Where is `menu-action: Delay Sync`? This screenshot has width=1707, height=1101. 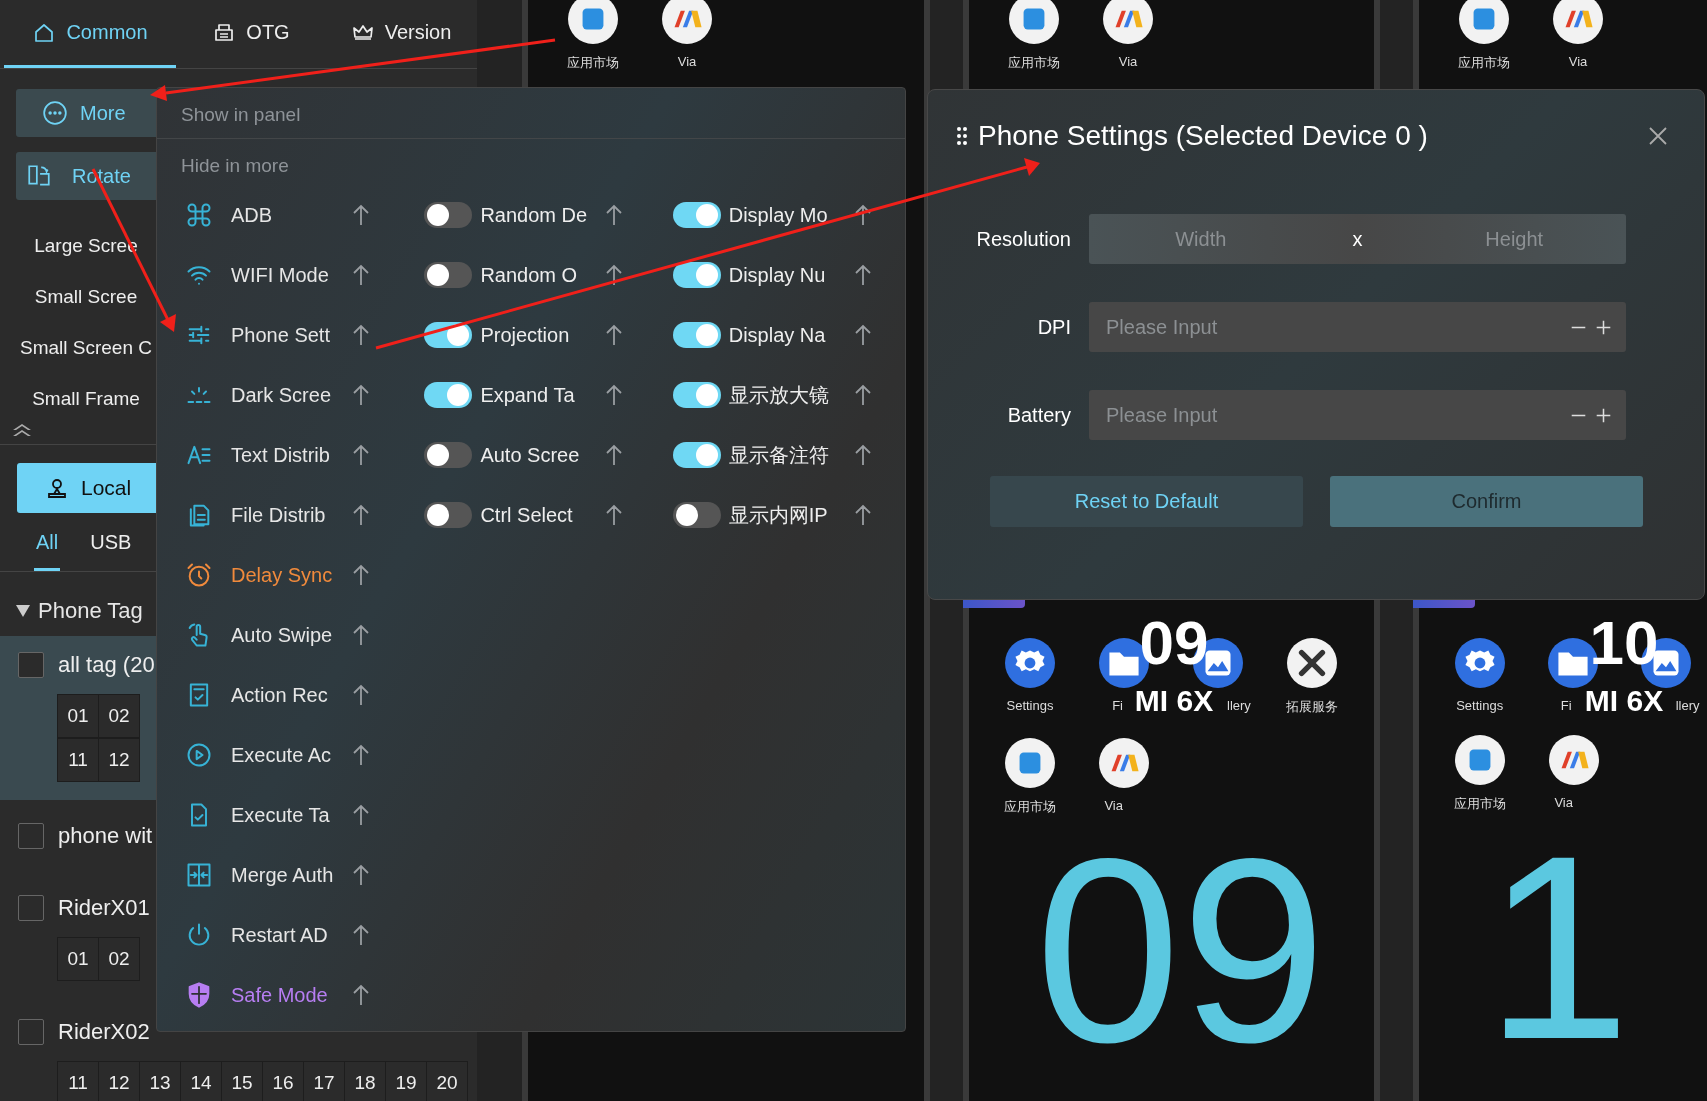
menu-action: Delay Sync is located at coordinates (291, 575).